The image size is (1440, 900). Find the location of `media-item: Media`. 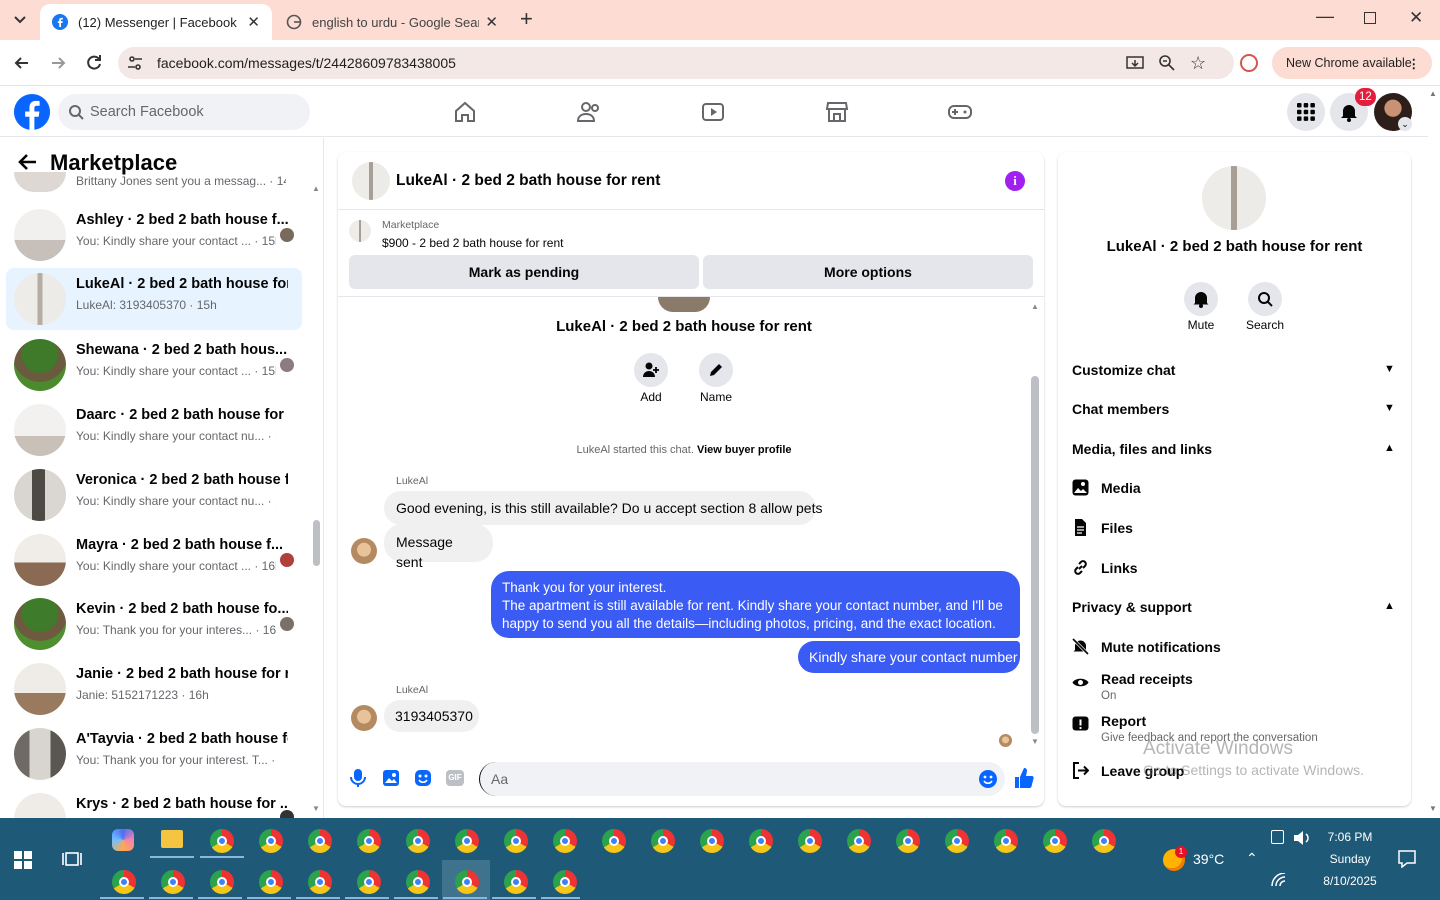

media-item: Media is located at coordinates (1106, 487).